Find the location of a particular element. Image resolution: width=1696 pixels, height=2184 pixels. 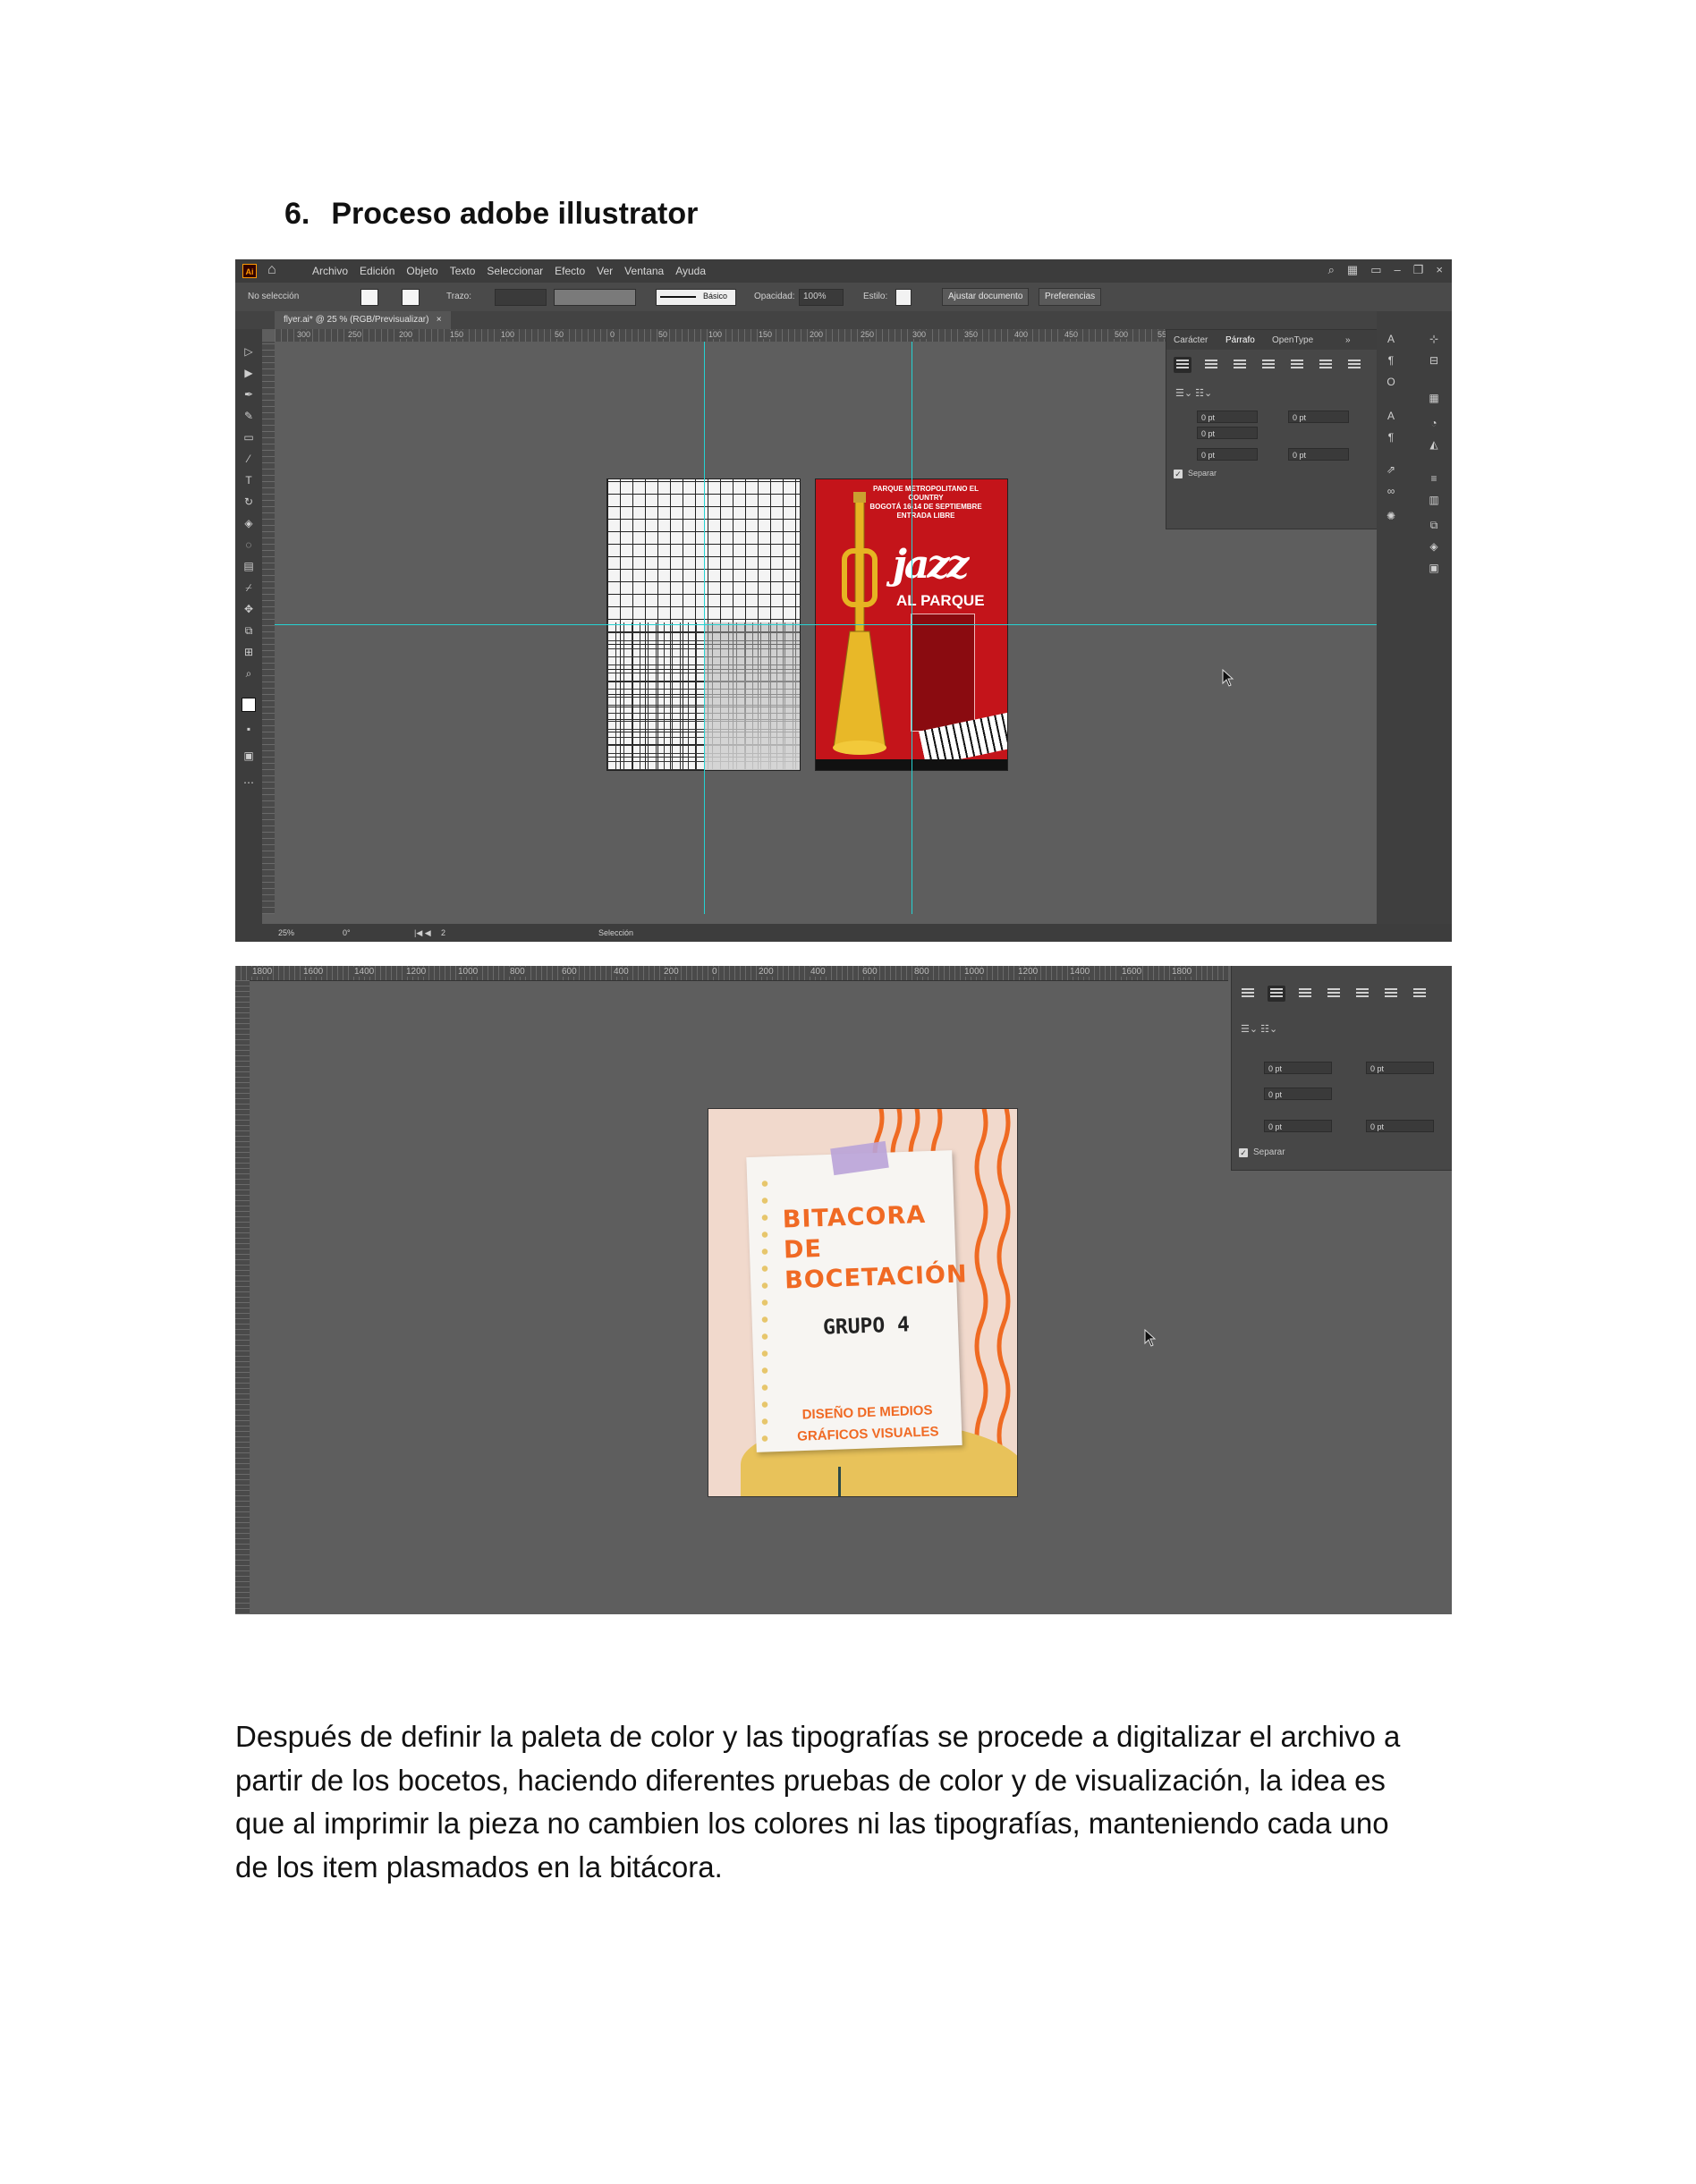

zoom-level: 25% is located at coordinates (286, 932).